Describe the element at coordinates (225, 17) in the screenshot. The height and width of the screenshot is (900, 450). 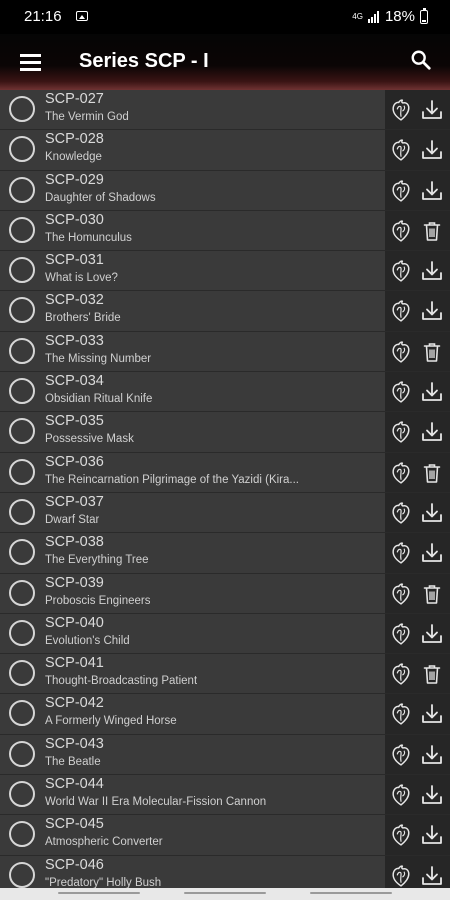
I see `status-bar: 21:16 4G 18%` at that location.